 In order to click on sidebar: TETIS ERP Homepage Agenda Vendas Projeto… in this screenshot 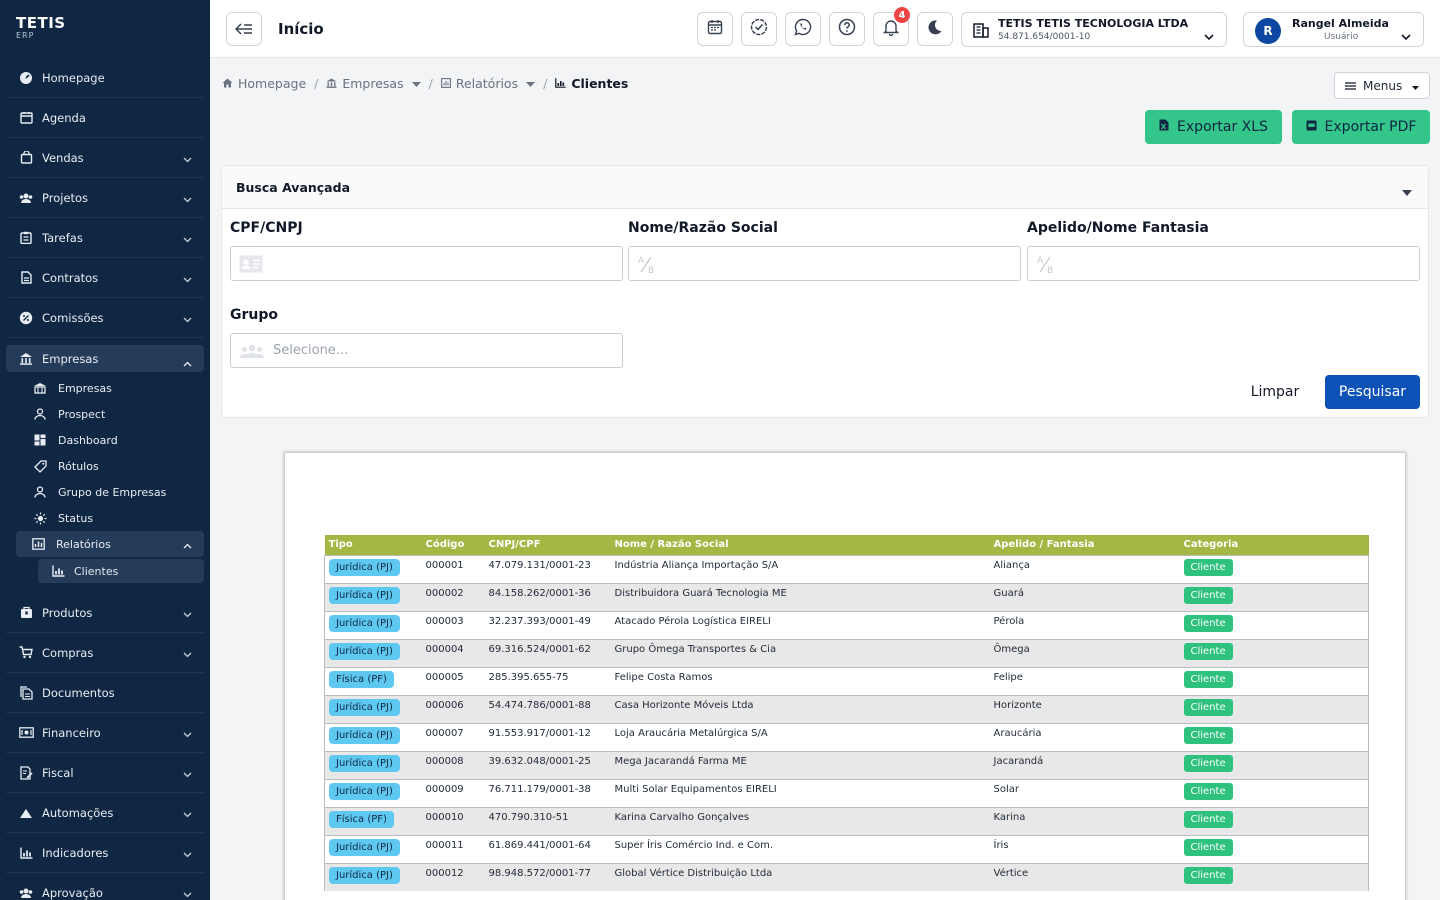, I will do `click(105, 450)`.